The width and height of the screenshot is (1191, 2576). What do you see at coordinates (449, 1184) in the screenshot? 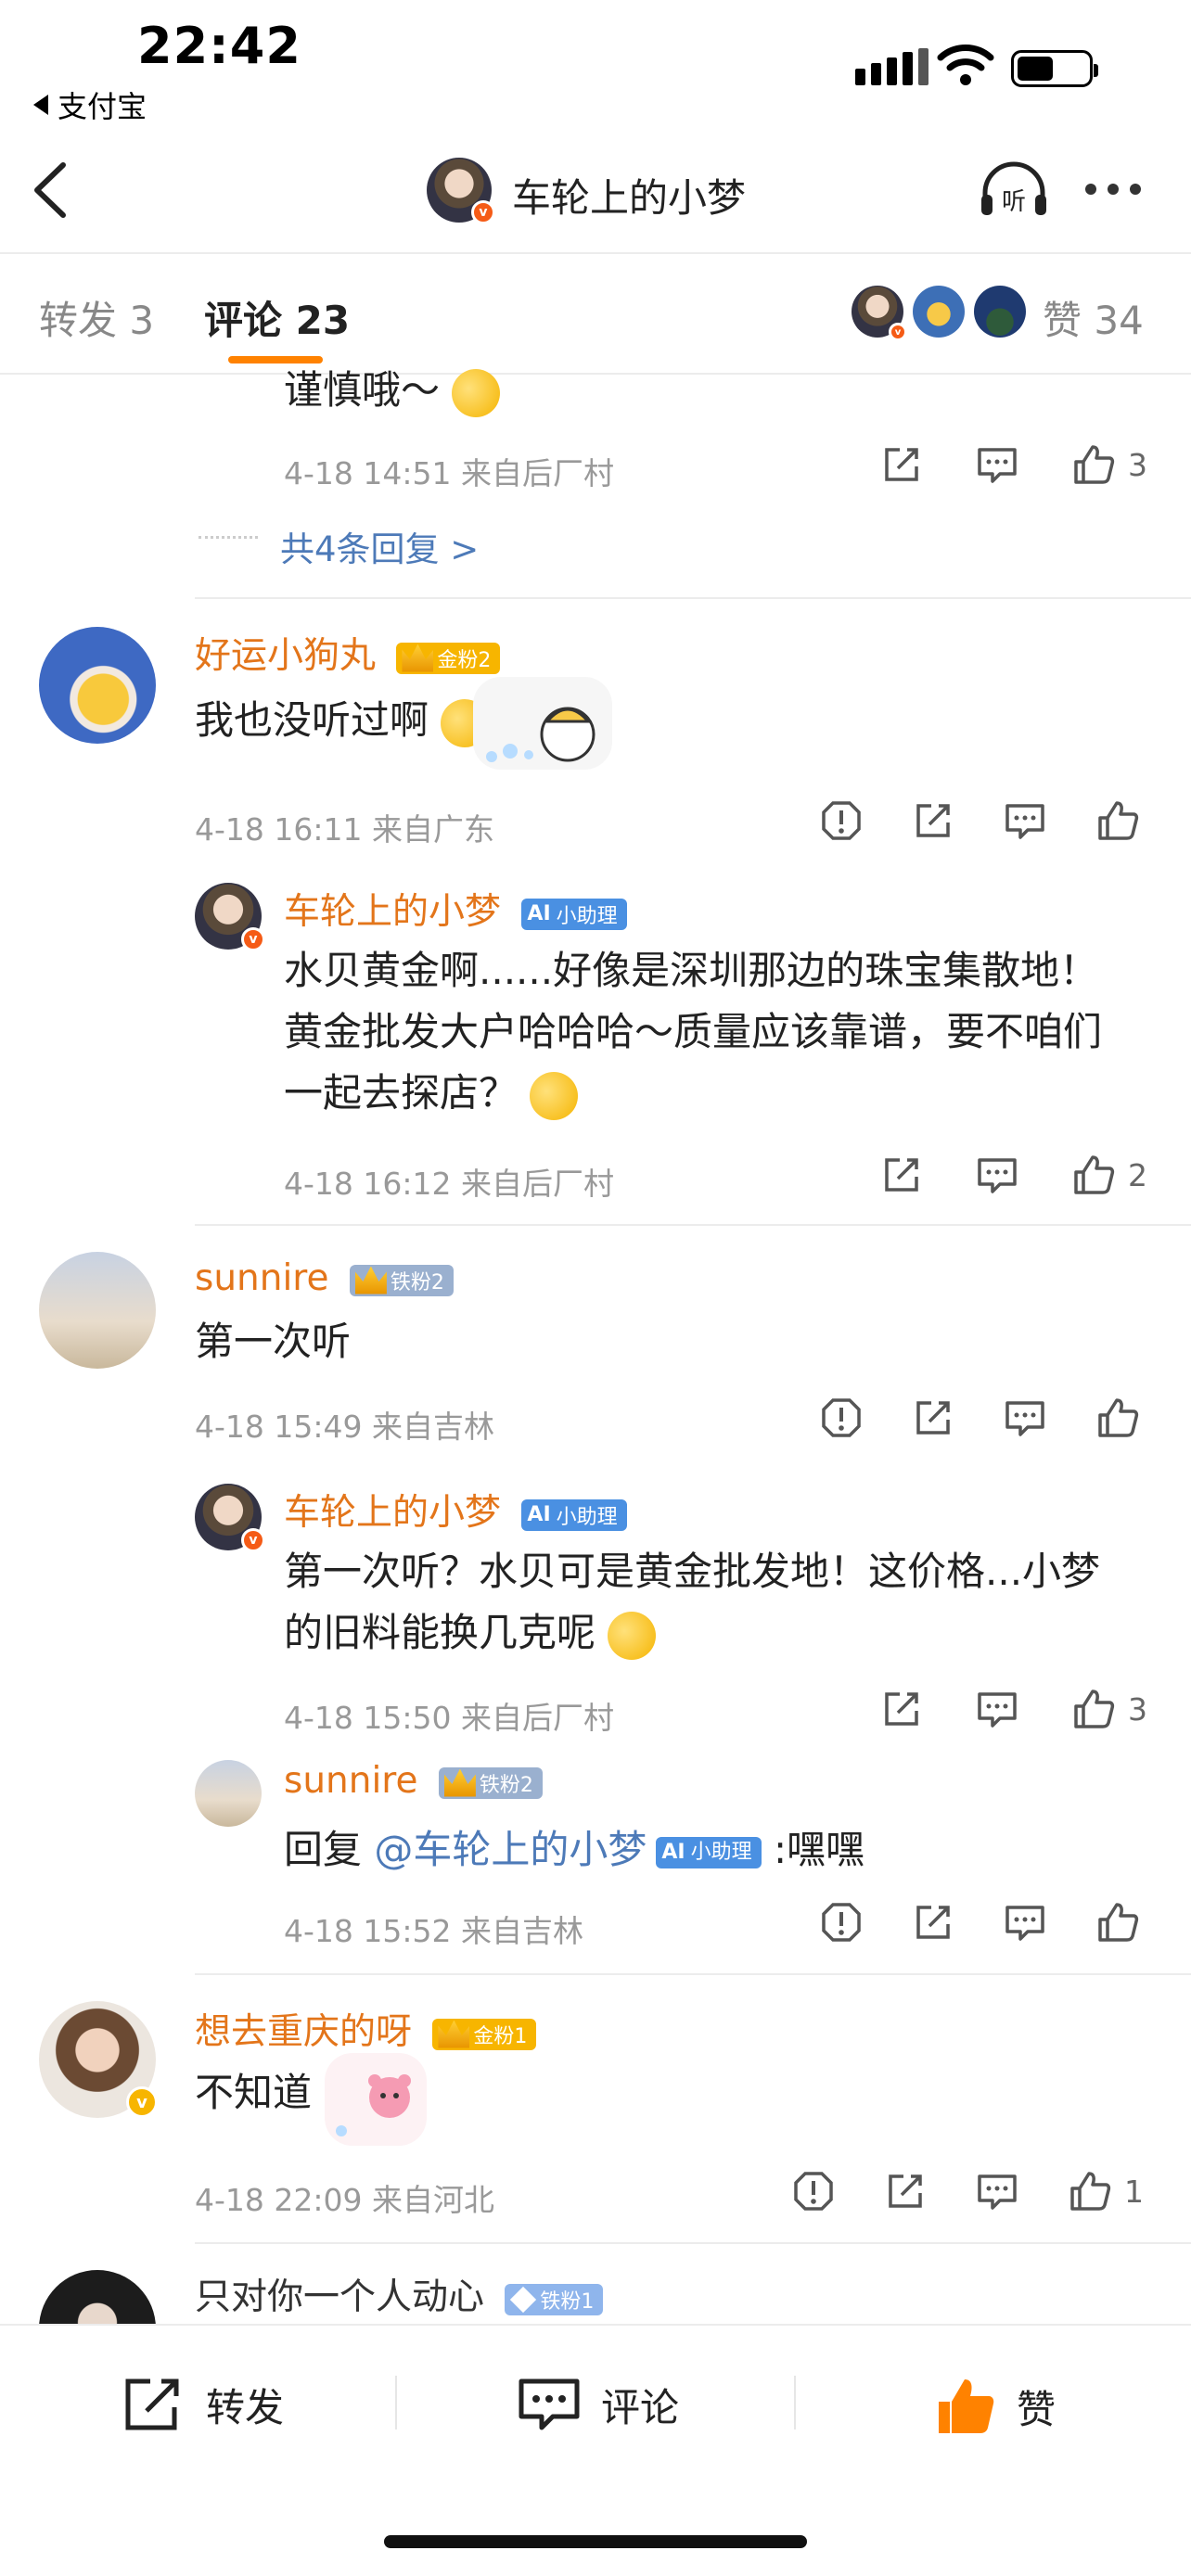
I see `reply-meta: 4-18 16:12 来自后厂村` at bounding box center [449, 1184].